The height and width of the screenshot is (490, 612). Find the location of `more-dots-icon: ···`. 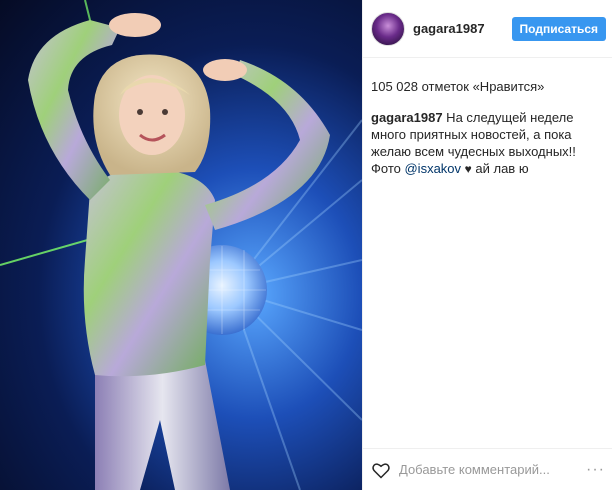

more-dots-icon: ··· is located at coordinates (595, 470).